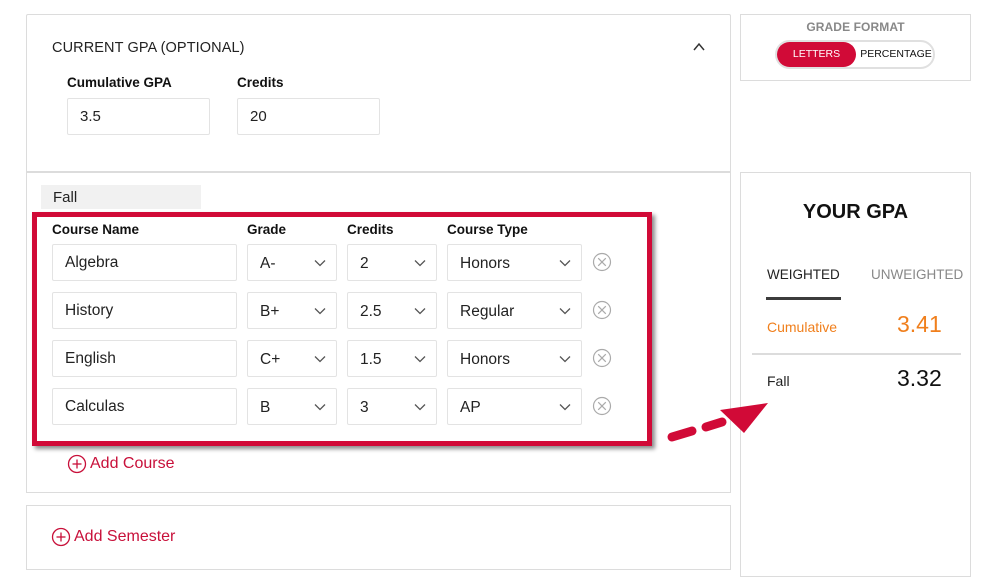 Image resolution: width=986 pixels, height=583 pixels. What do you see at coordinates (378, 537) in the screenshot?
I see `add-semester-panel: Add Semester` at bounding box center [378, 537].